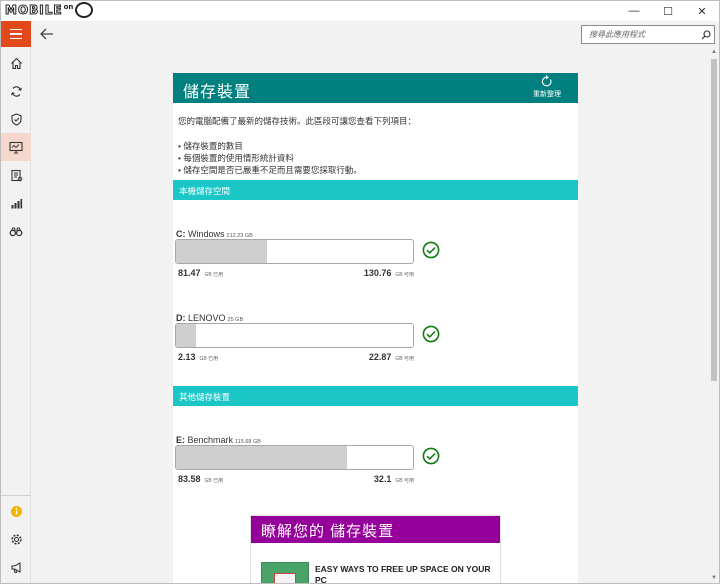 The height and width of the screenshot is (584, 720). I want to click on vertical-scrollbar: ▲ ▼, so click(714, 315).